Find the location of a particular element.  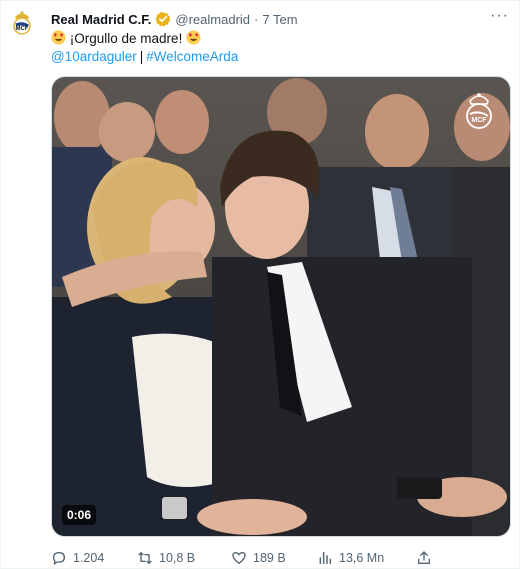

retweet-button: 10,8 B is located at coordinates (166, 558).